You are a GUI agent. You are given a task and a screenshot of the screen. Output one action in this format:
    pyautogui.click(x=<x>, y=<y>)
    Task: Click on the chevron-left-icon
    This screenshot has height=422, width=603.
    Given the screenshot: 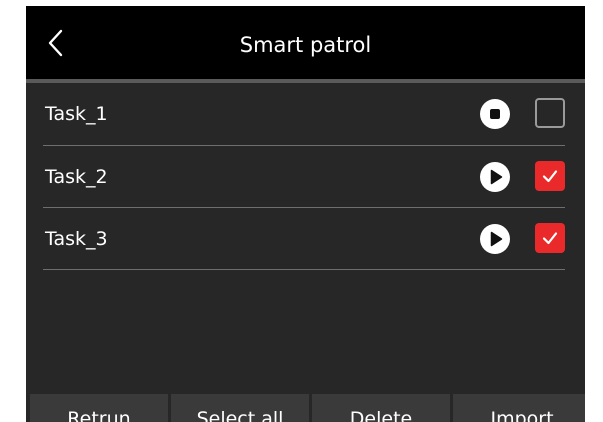 What is the action you would take?
    pyautogui.click(x=55, y=43)
    